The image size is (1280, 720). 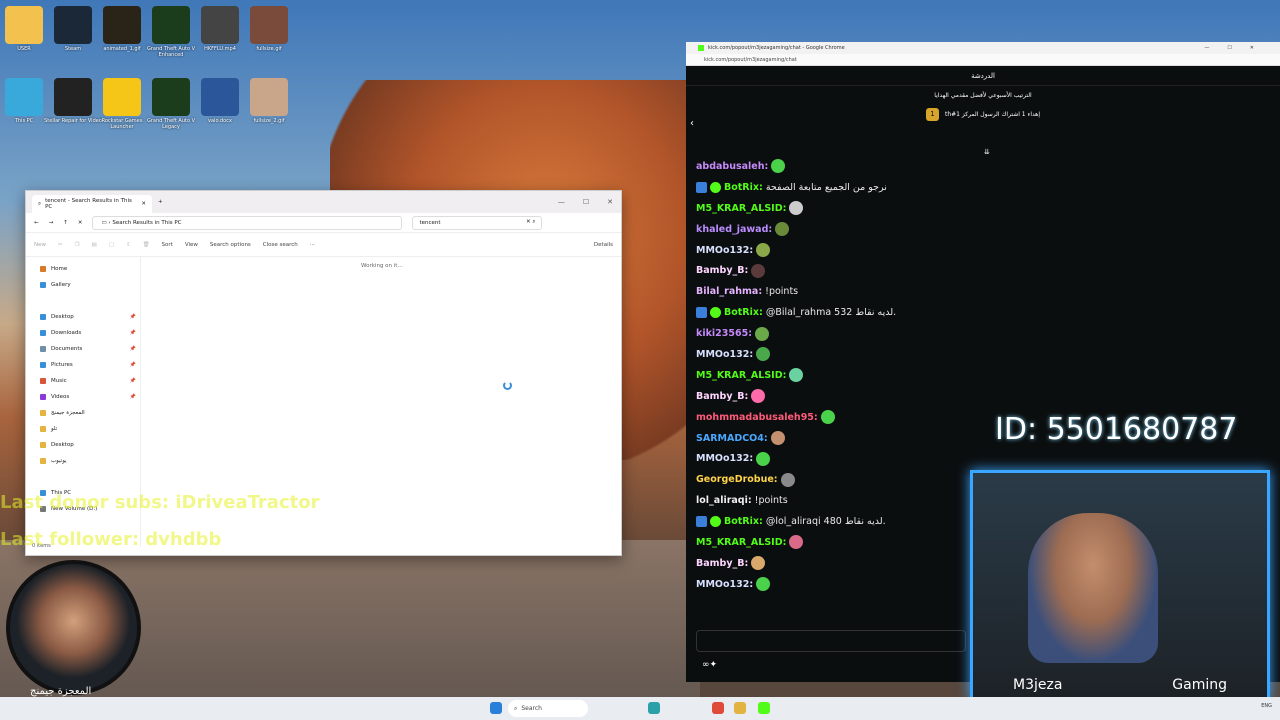 I want to click on view-button: View, so click(x=191, y=245).